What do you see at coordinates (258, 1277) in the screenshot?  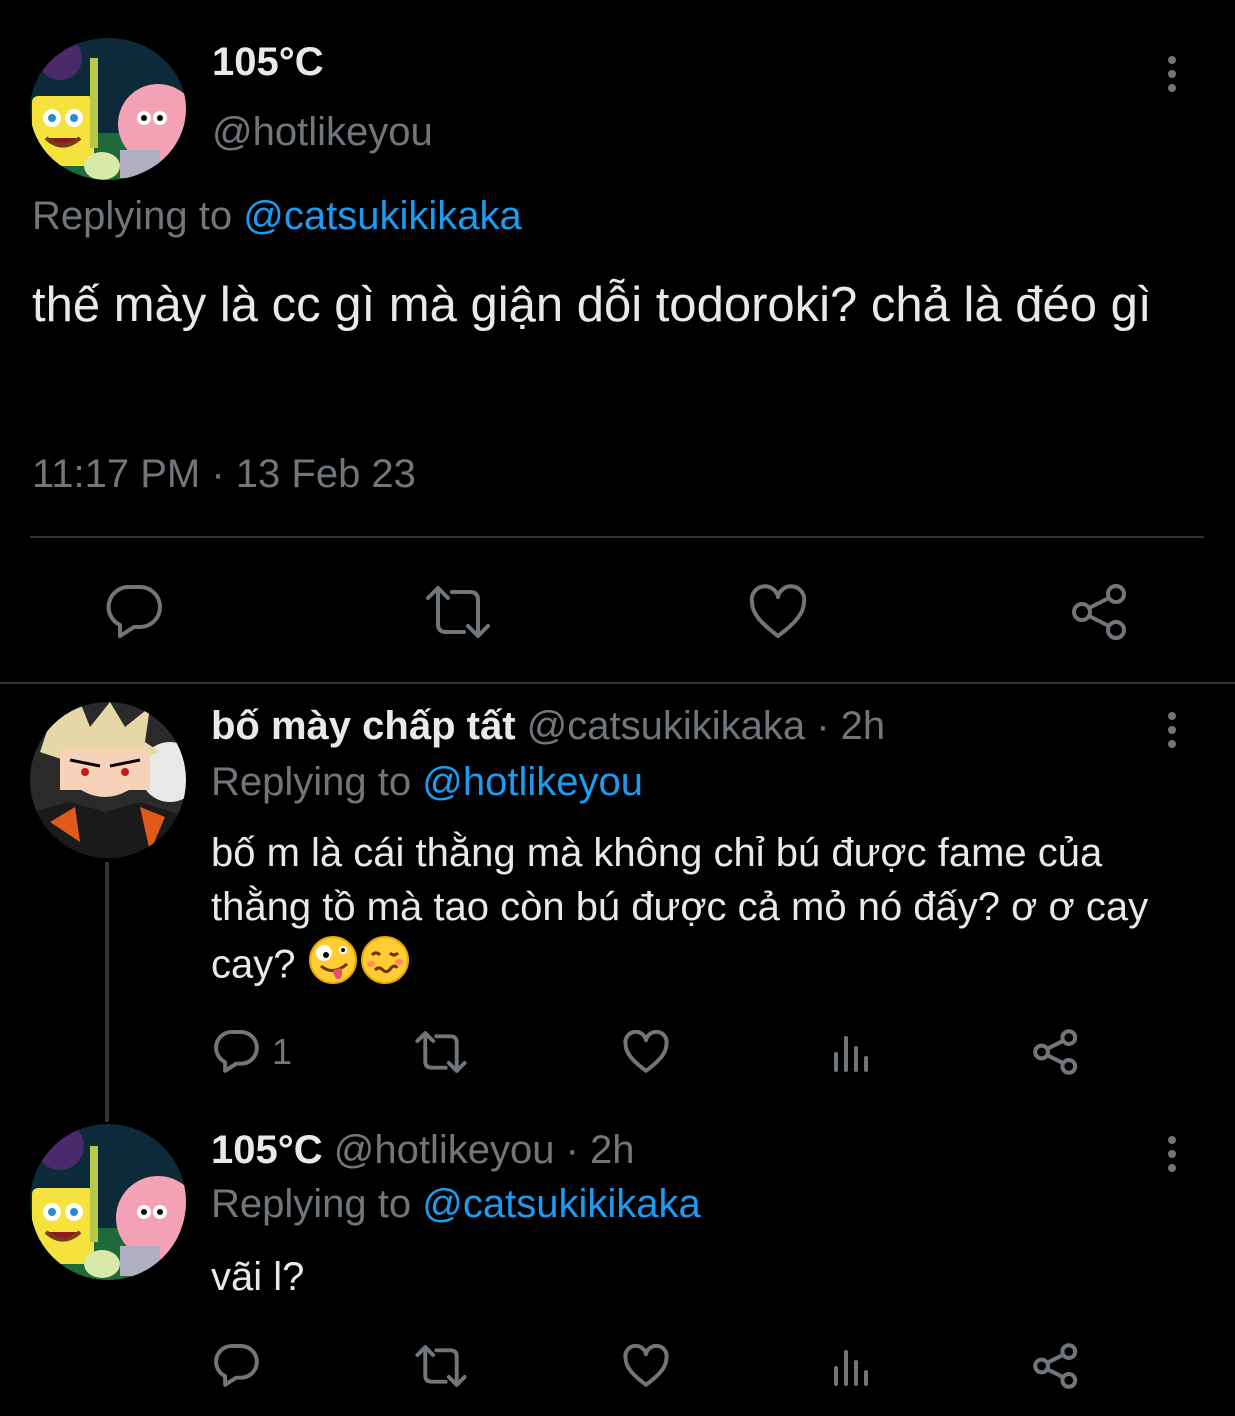 I see `tweet-text: vãi l?` at bounding box center [258, 1277].